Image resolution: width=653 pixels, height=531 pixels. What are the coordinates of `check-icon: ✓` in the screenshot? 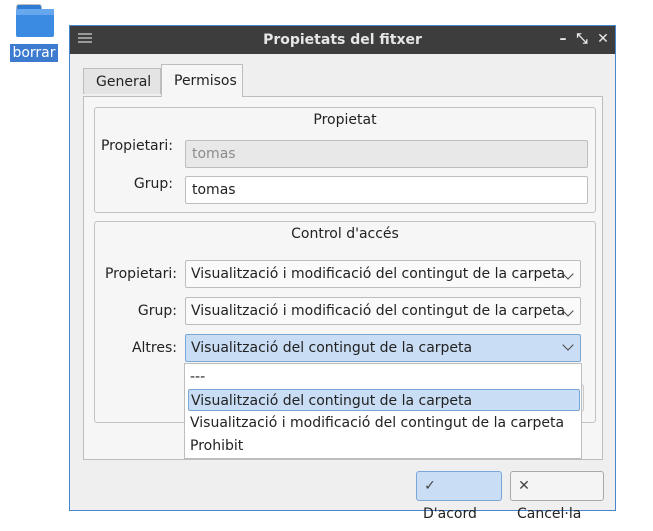 It's located at (430, 486).